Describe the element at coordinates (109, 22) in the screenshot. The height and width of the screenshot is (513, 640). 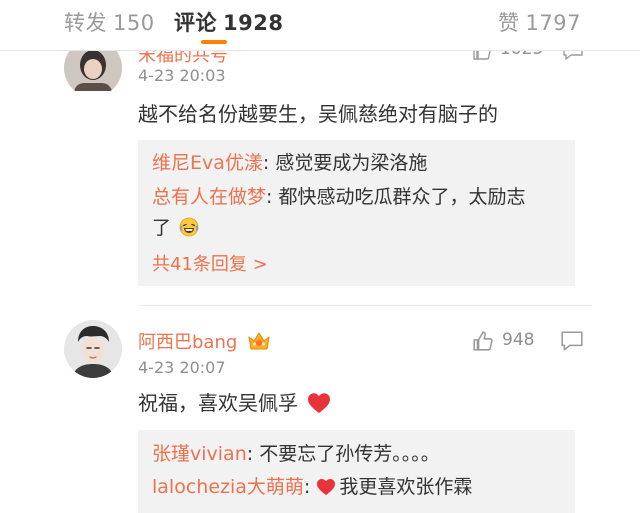
I see `tab-repost: 转发 150` at that location.